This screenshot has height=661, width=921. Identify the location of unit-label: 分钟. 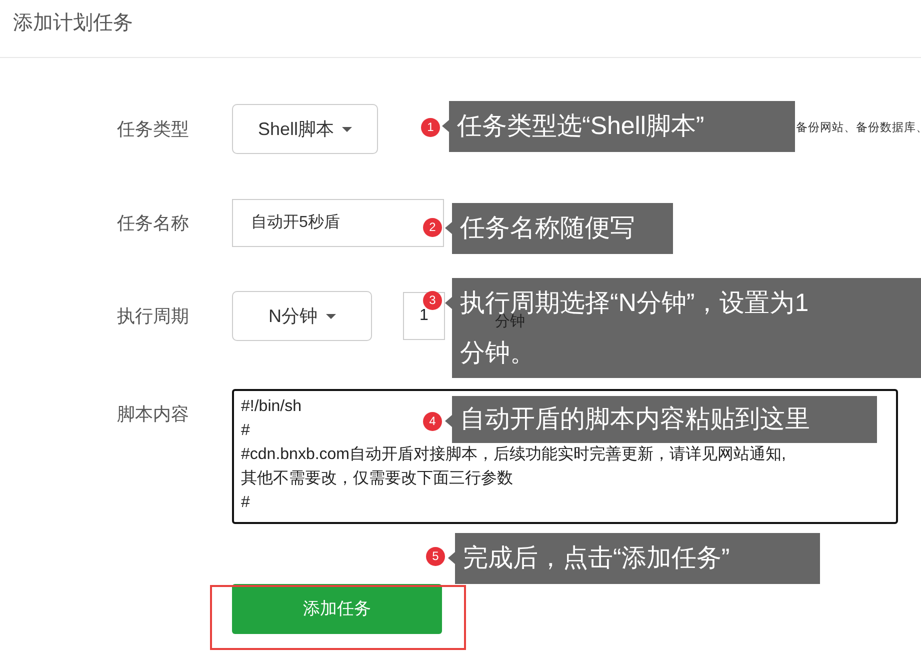
(510, 322).